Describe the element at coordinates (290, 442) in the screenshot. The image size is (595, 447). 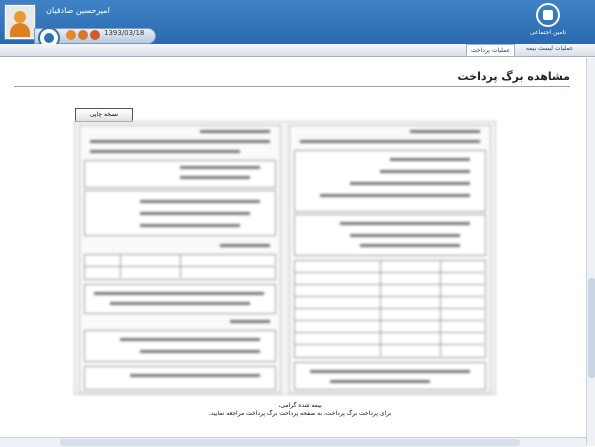
I see `horizontal-scroll-thumb` at that location.